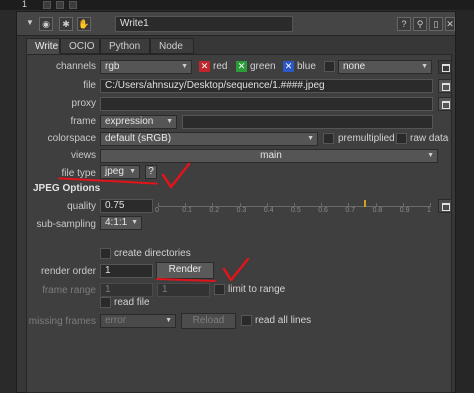 Image resolution: width=474 pixels, height=393 pixels. Describe the element at coordinates (132, 302) in the screenshot. I see `read-file-label: read file` at that location.